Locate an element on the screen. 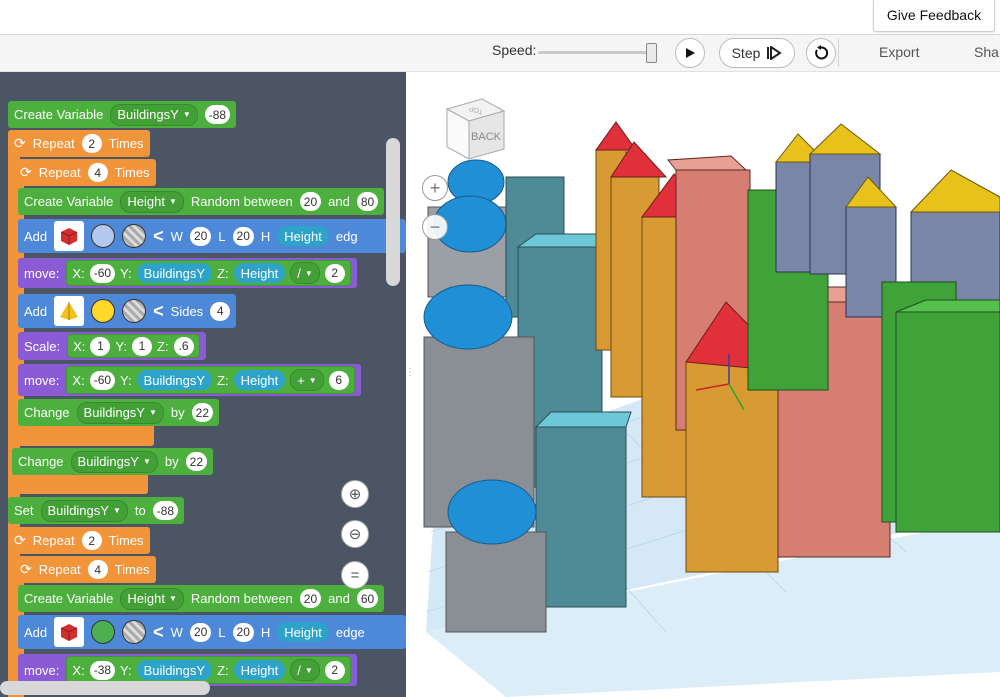 The width and height of the screenshot is (1000, 697). play-icon is located at coordinates (690, 53).